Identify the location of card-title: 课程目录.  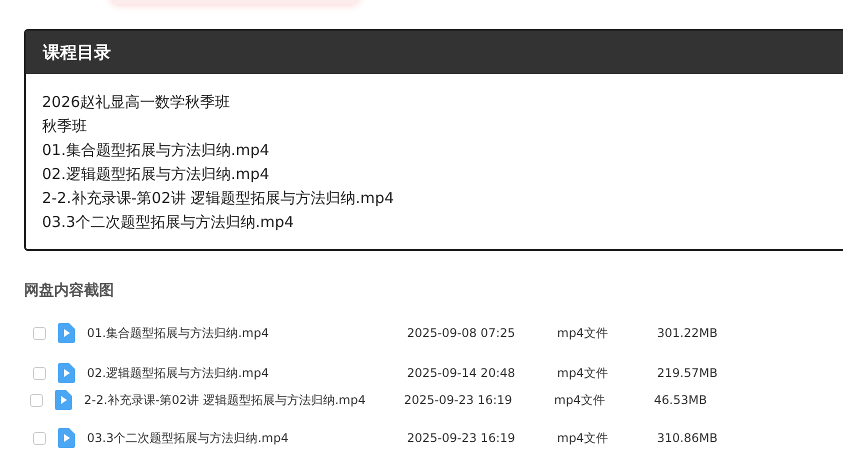
(77, 53).